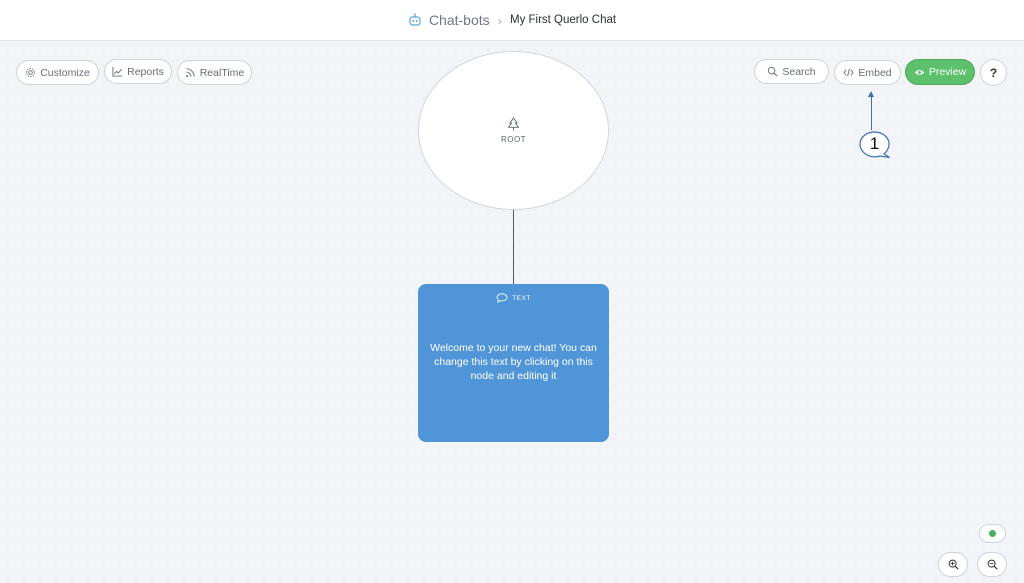 The image size is (1024, 583). I want to click on top-bar: Chat-bots › My First Querlo Chat, so click(512, 20).